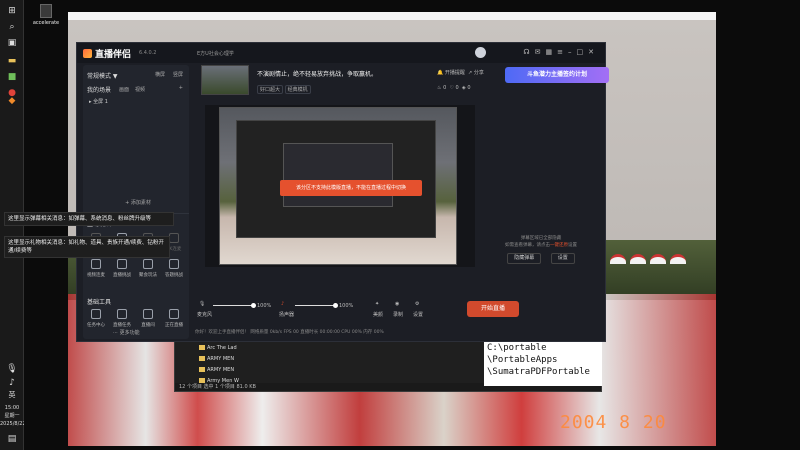 The image size is (800, 450). What do you see at coordinates (440, 73) in the screenshot?
I see `bell-icon: 🔔` at bounding box center [440, 73].